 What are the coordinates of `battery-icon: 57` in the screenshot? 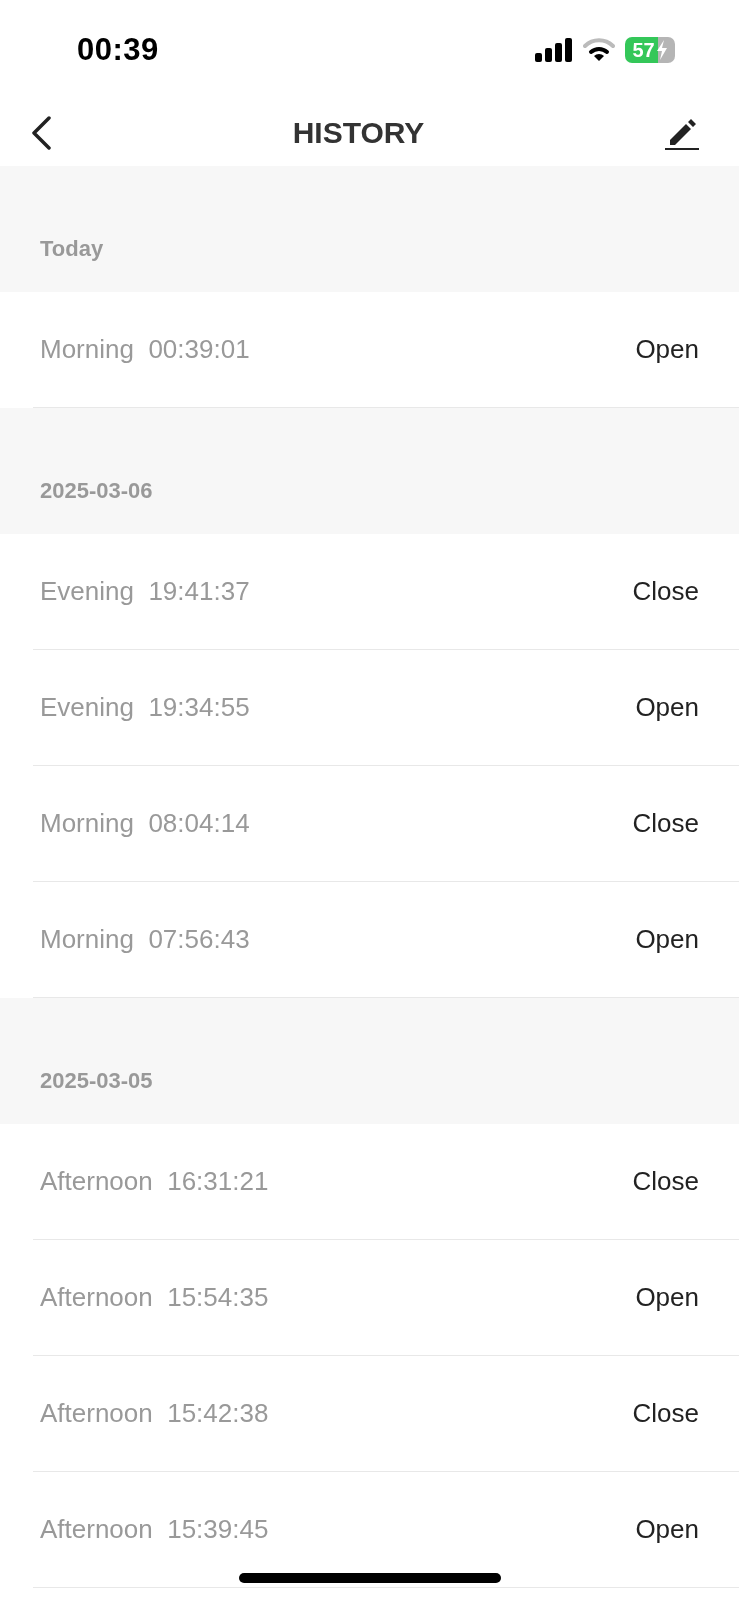 It's located at (650, 50).